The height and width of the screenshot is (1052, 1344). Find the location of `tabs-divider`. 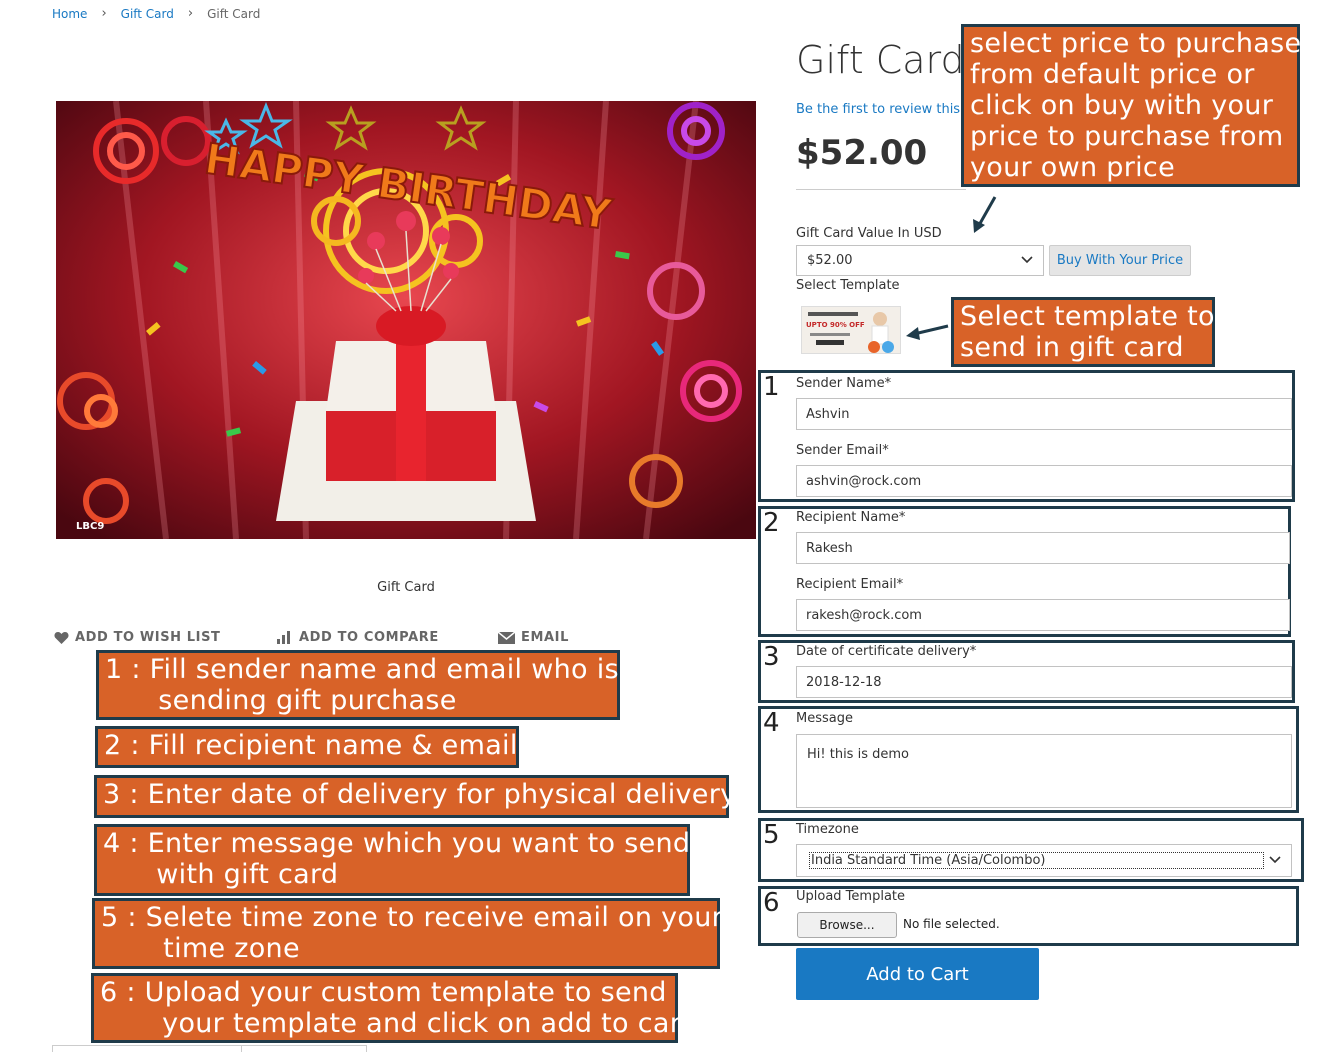

tabs-divider is located at coordinates (241, 1048).